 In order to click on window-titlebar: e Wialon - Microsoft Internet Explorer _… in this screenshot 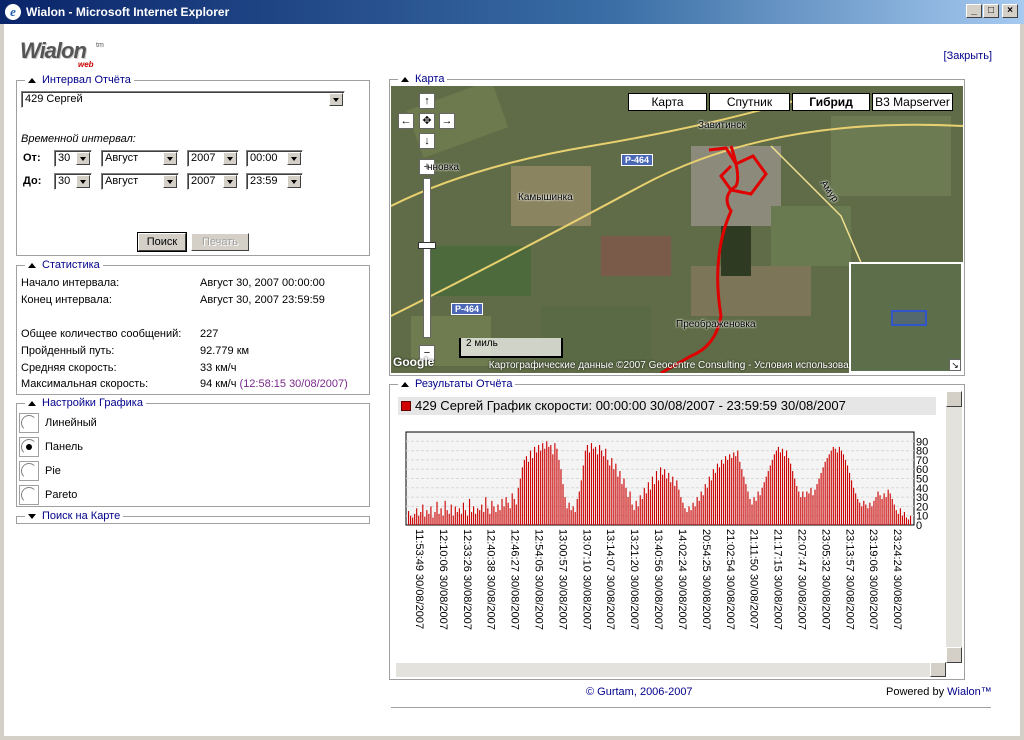, I will do `click(512, 12)`.